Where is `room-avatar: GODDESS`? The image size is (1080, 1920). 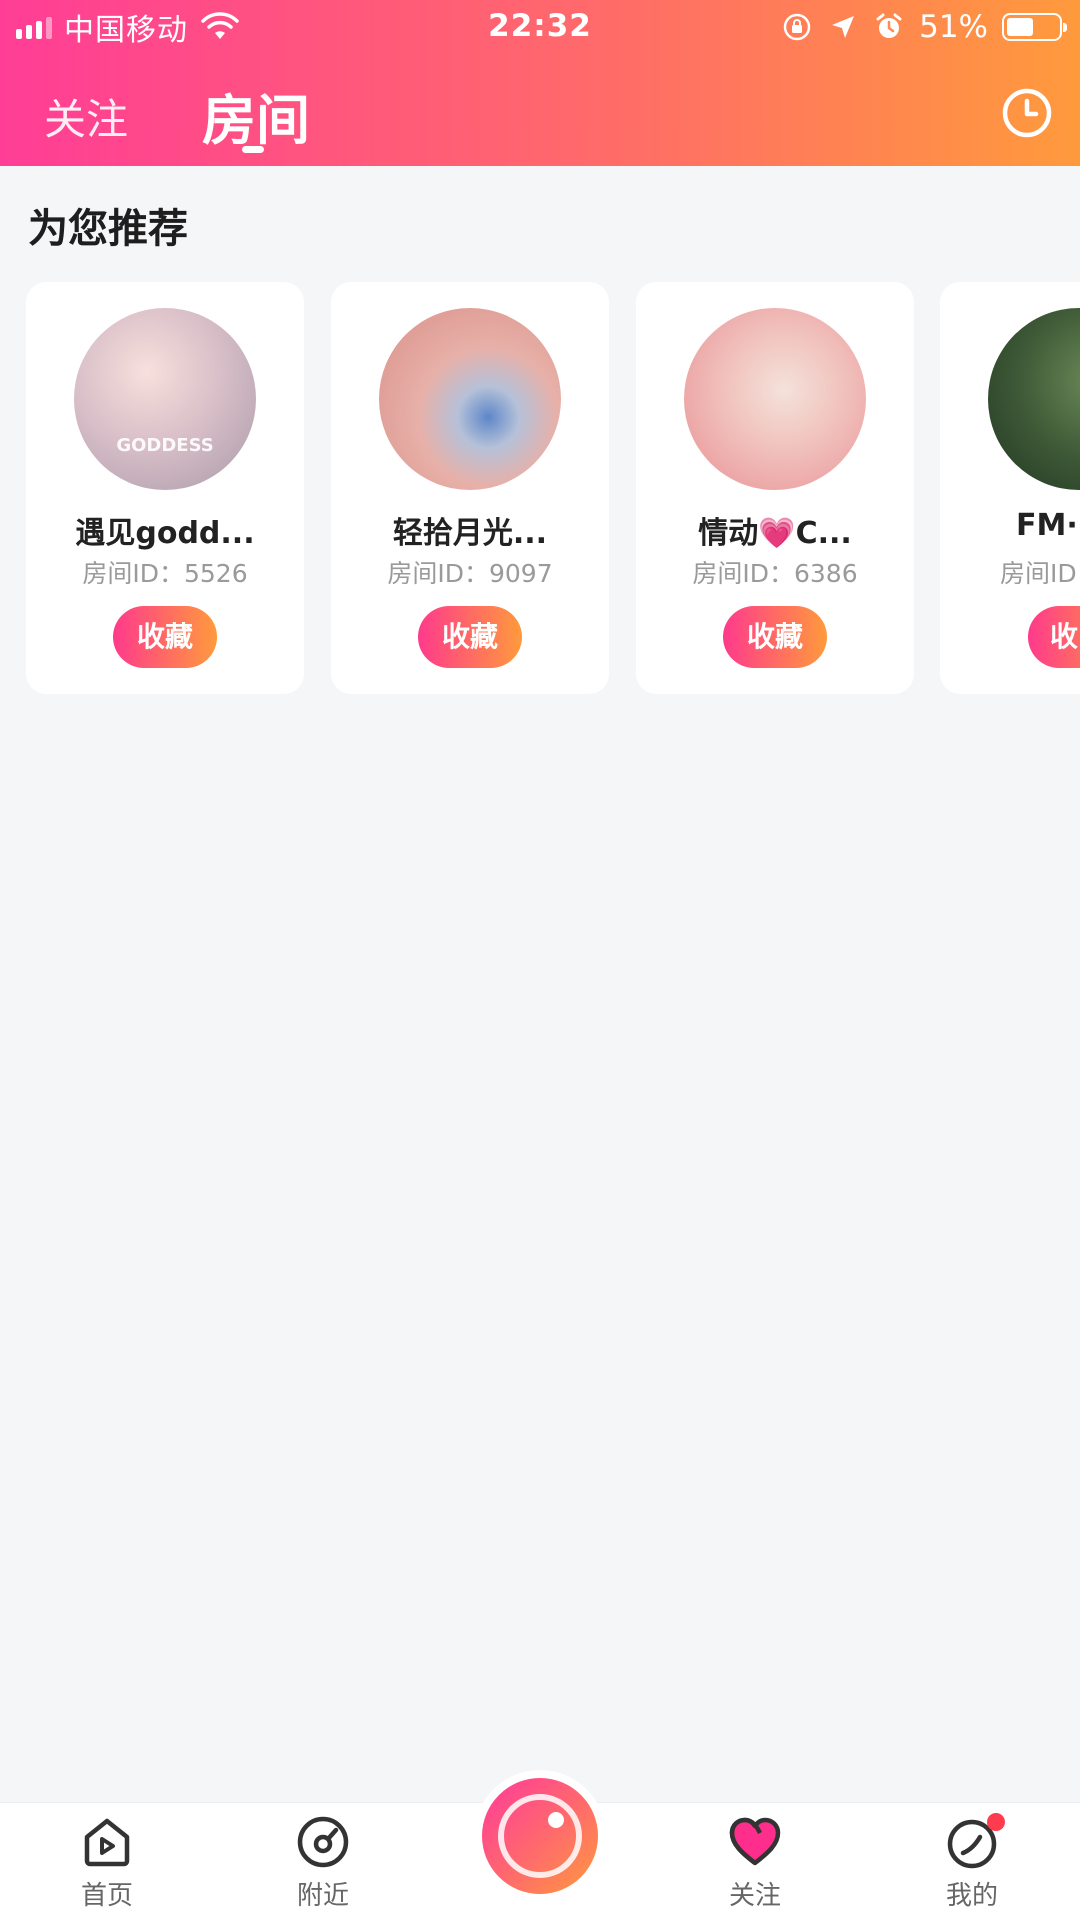
room-avatar: GODDESS is located at coordinates (165, 399).